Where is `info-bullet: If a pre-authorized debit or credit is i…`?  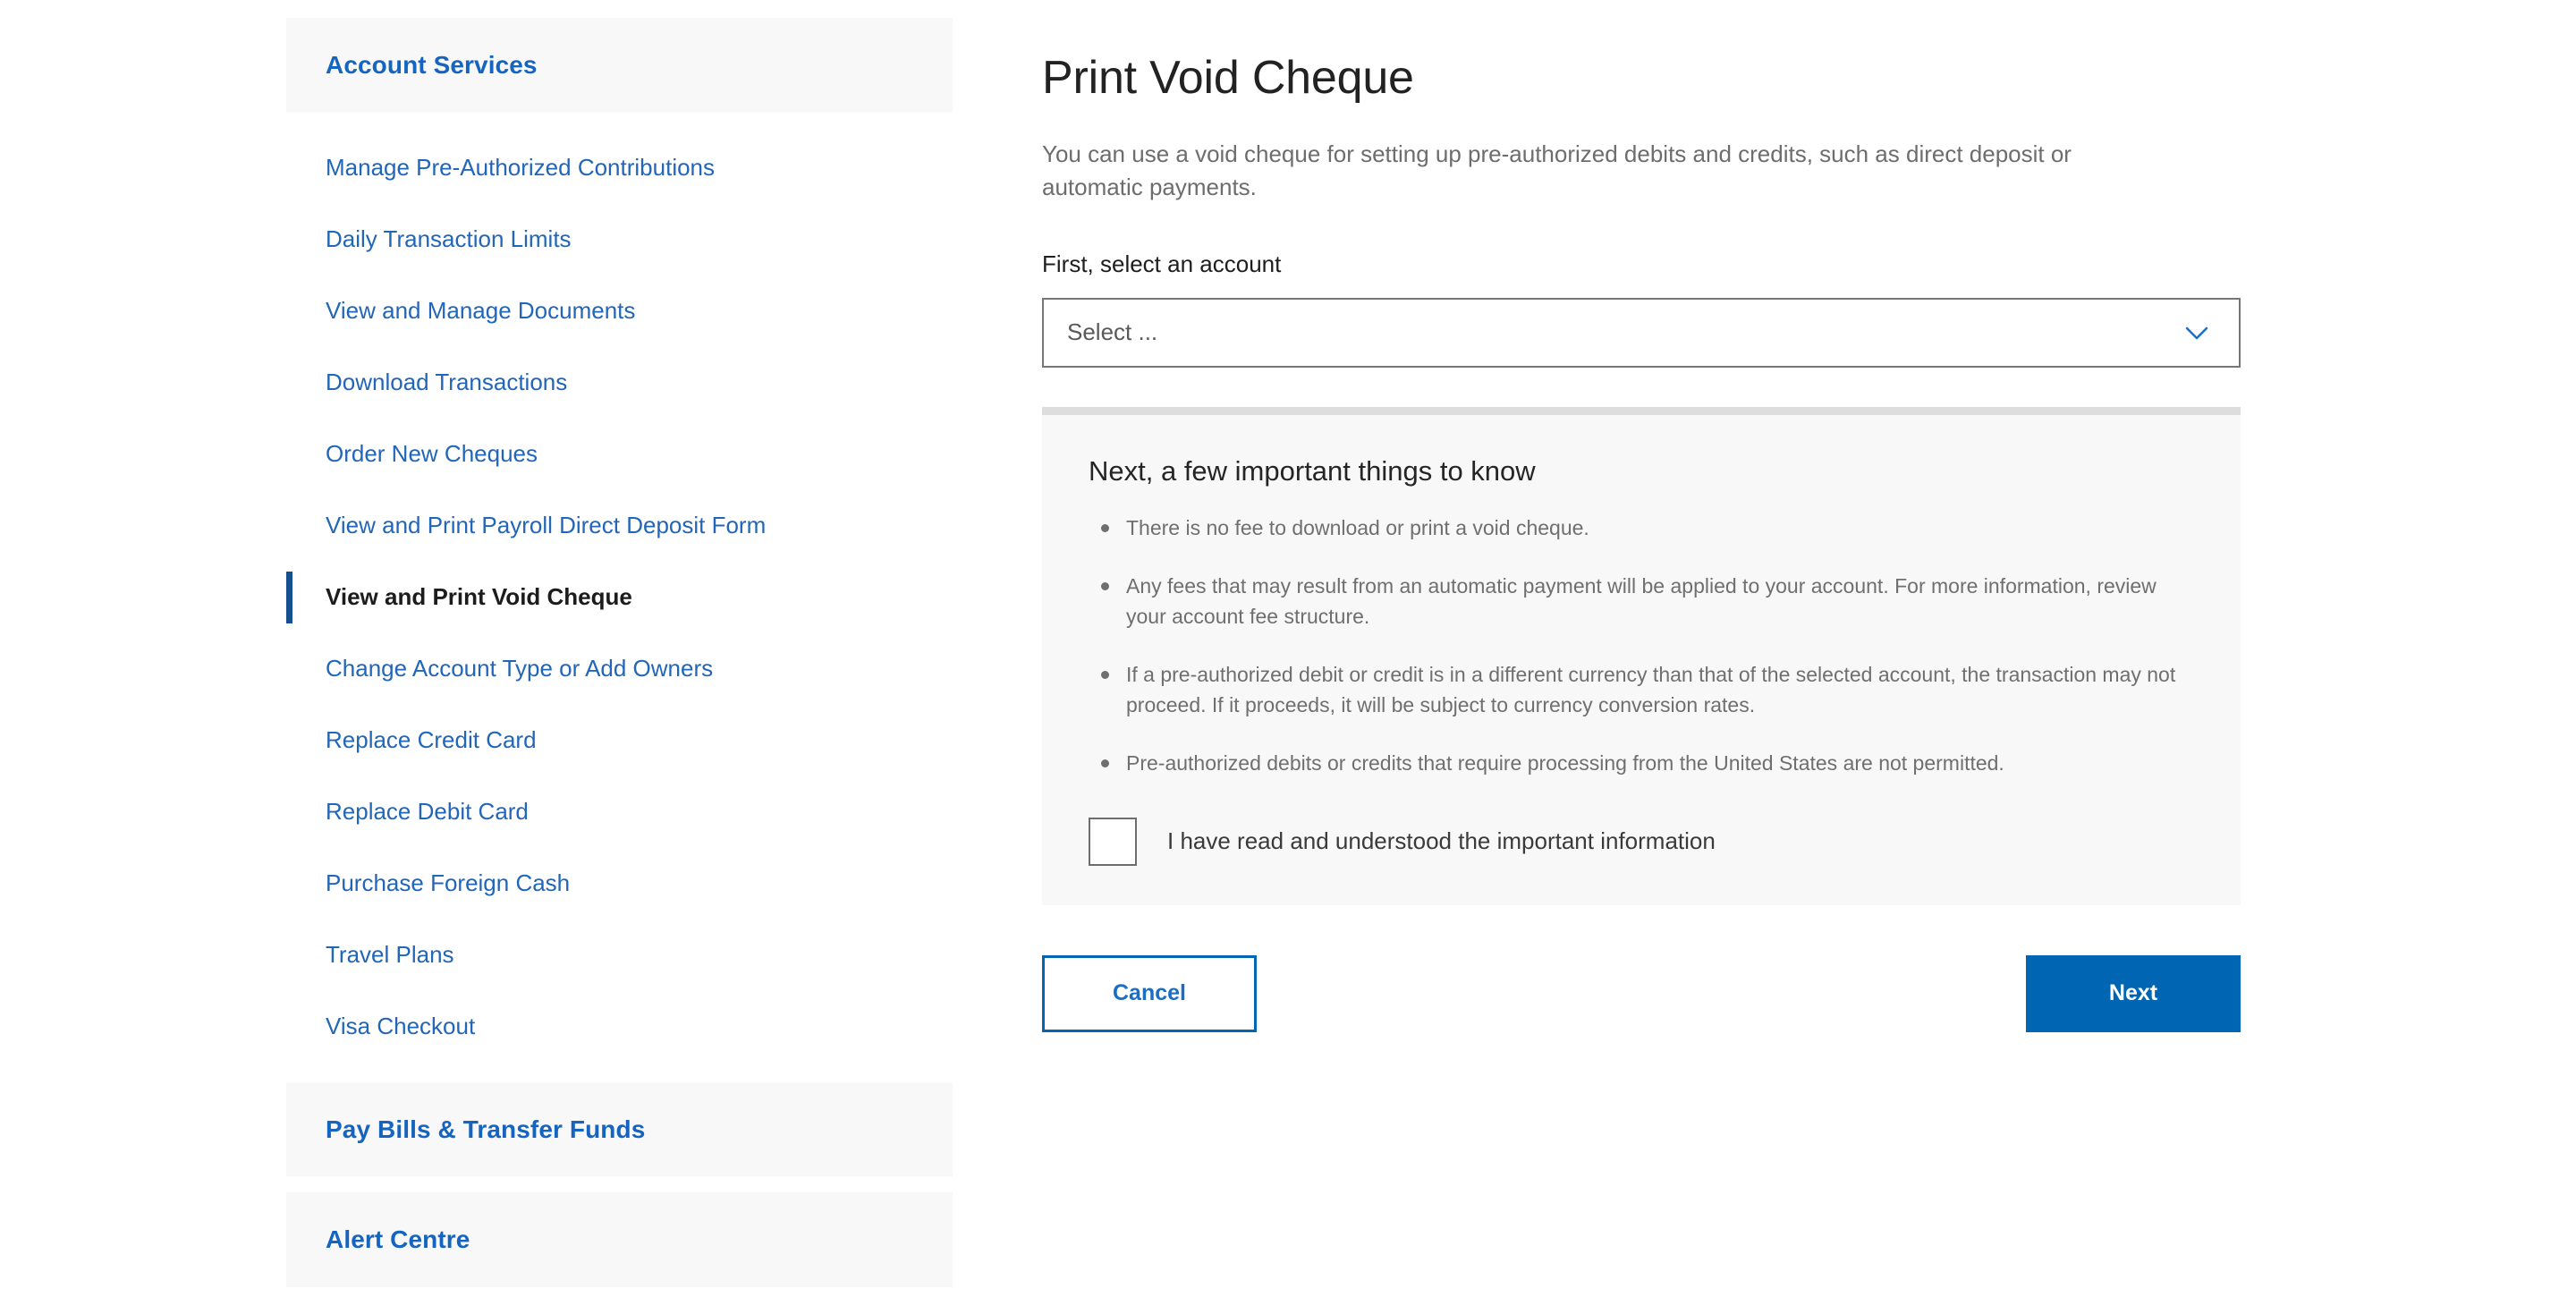 info-bullet: If a pre-authorized debit or credit is i… is located at coordinates (1641, 689).